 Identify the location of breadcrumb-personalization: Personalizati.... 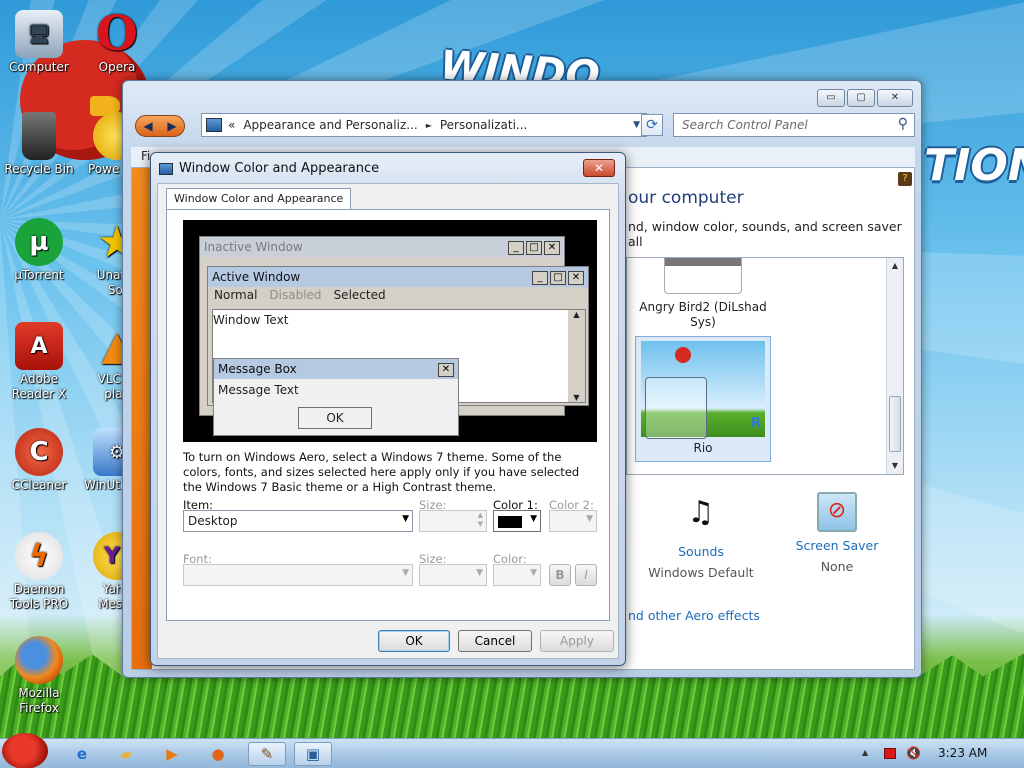
(483, 125).